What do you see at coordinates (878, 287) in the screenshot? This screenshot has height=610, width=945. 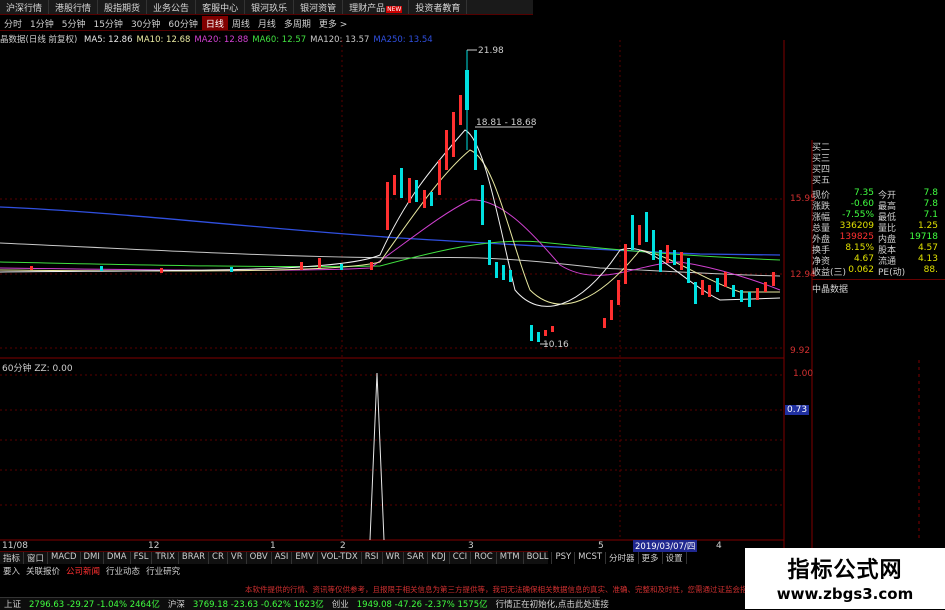 I see `quote-tab: 中晶数据` at bounding box center [878, 287].